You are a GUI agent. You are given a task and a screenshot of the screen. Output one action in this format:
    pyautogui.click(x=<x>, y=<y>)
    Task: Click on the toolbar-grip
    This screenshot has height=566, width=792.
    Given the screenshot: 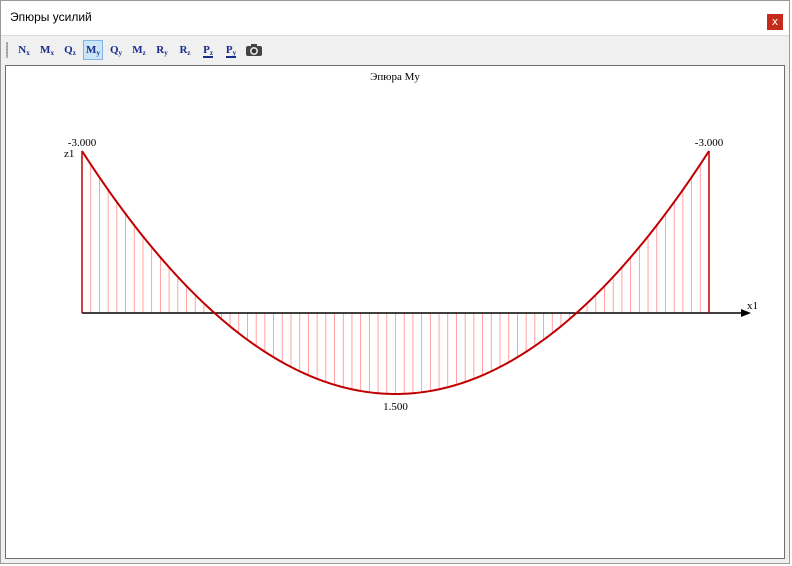 What is the action you would take?
    pyautogui.click(x=7, y=50)
    